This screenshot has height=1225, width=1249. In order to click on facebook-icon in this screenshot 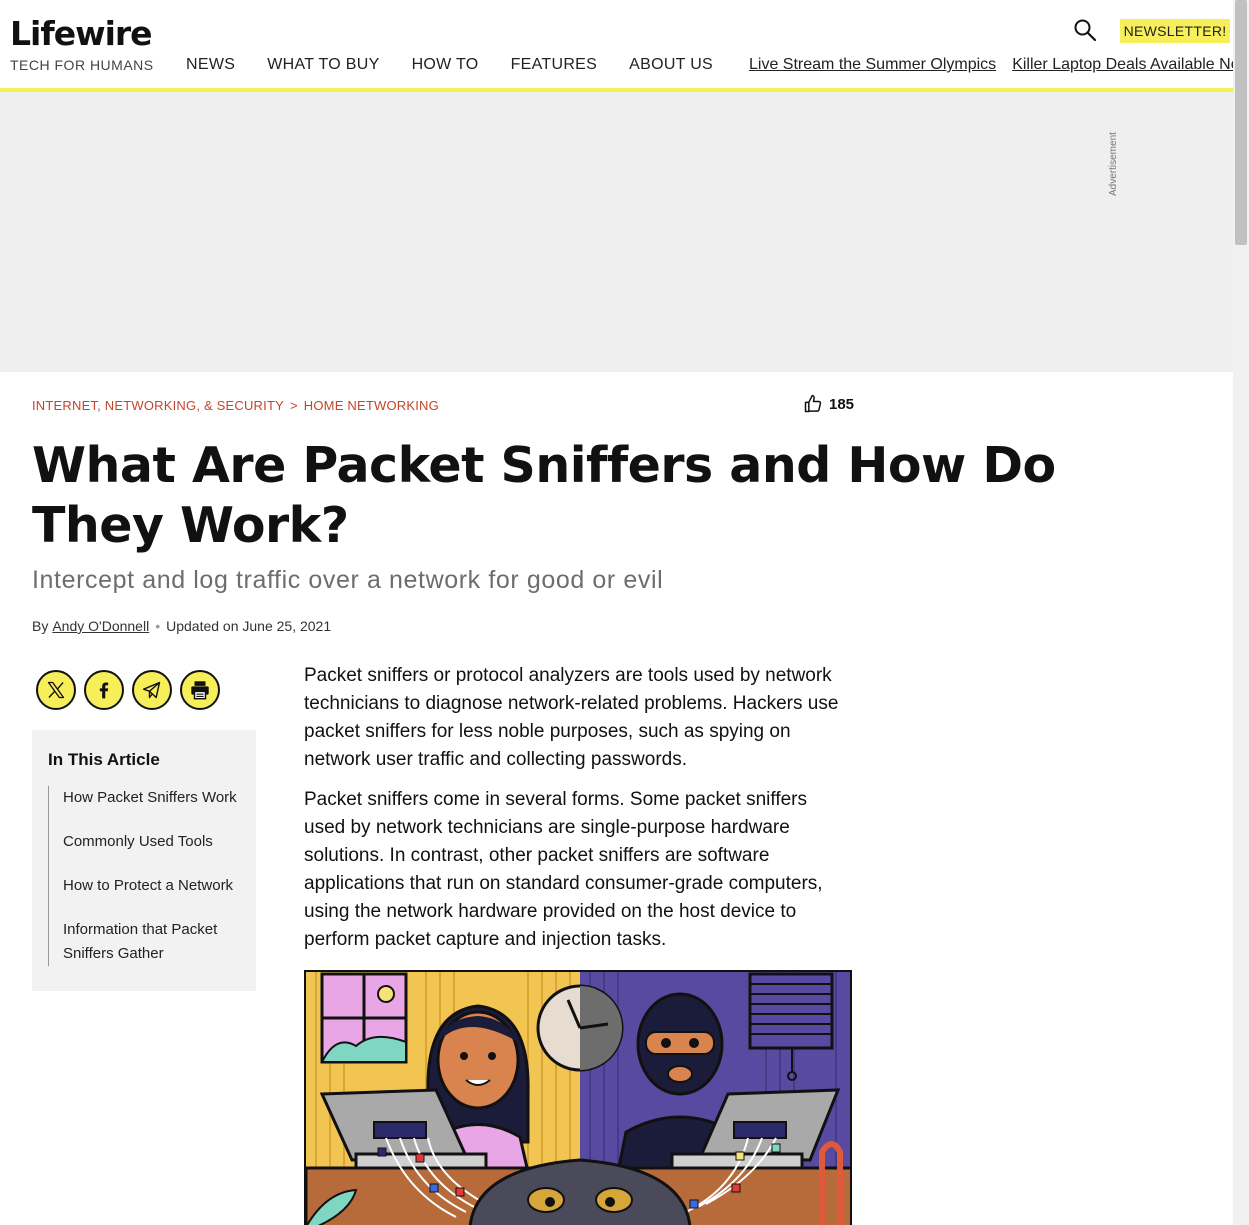, I will do `click(104, 690)`.